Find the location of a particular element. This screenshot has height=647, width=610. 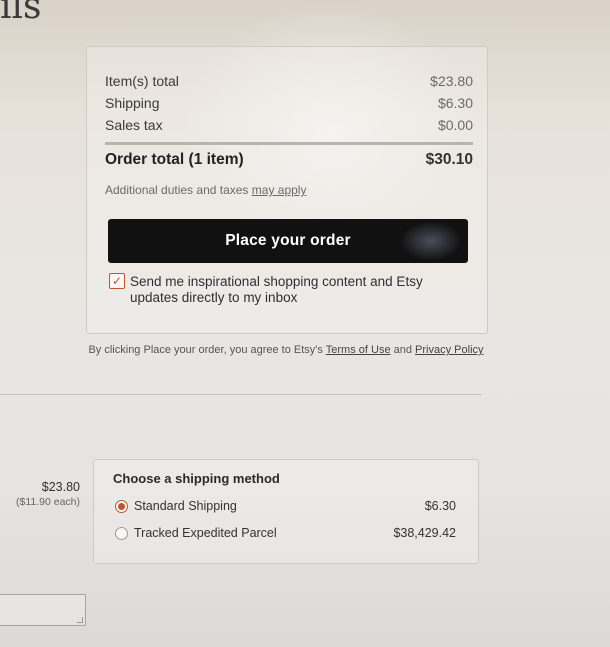

terms-and: and is located at coordinates (402, 350).